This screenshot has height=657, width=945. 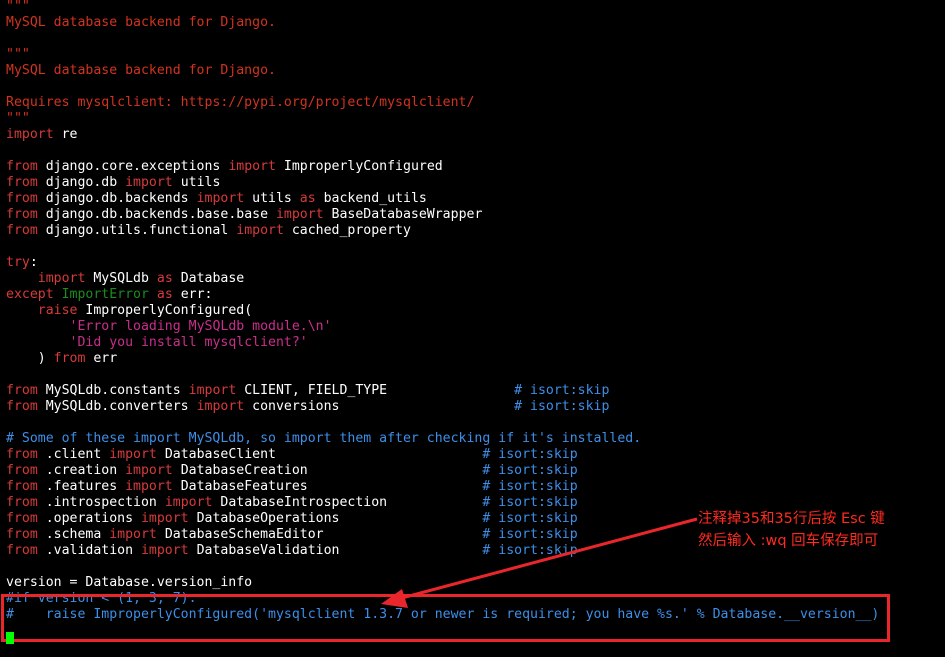 What do you see at coordinates (188, 342) in the screenshot?
I see `code-token-string: 'Did you install mysqlclient?'` at bounding box center [188, 342].